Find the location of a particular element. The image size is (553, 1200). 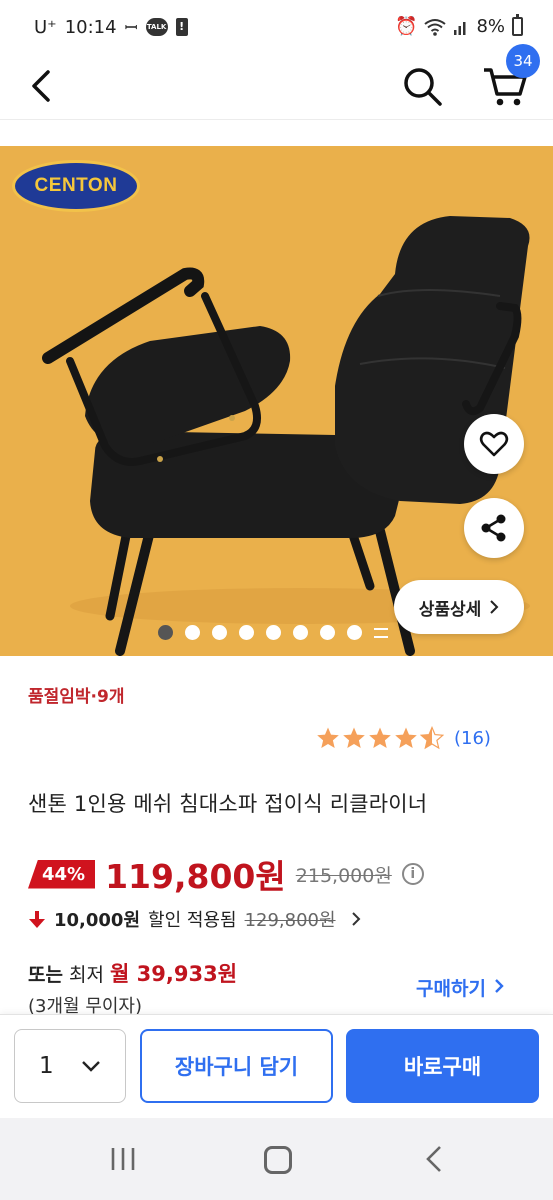

wifi-icon is located at coordinates (435, 27).